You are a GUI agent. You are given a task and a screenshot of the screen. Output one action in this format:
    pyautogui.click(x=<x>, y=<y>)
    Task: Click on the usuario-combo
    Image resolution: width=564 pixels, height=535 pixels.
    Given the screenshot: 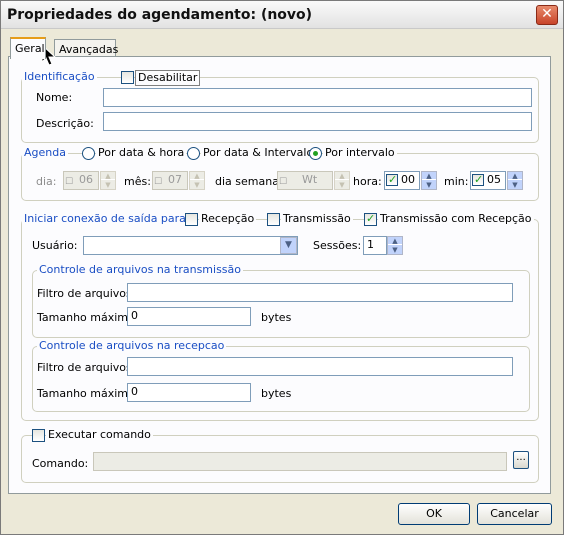 What is the action you would take?
    pyautogui.click(x=190, y=245)
    